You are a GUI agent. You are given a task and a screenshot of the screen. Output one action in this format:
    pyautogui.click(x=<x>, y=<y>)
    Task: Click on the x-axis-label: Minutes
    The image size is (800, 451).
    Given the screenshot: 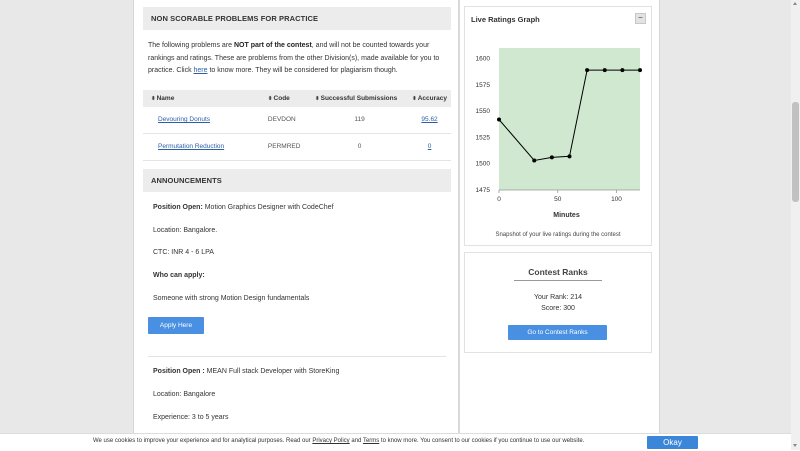 What is the action you would take?
    pyautogui.click(x=566, y=215)
    